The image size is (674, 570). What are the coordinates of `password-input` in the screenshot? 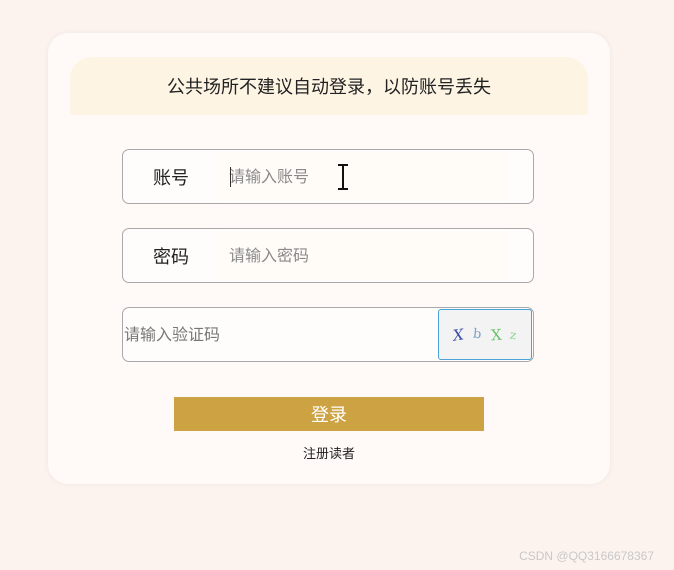 It's located at (363, 255).